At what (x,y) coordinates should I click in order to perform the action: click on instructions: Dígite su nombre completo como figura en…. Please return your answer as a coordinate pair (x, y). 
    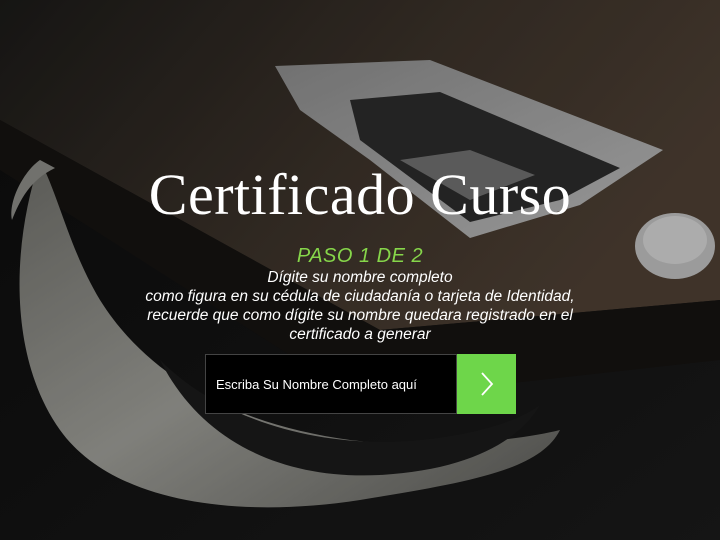
    Looking at the image, I should click on (360, 306).